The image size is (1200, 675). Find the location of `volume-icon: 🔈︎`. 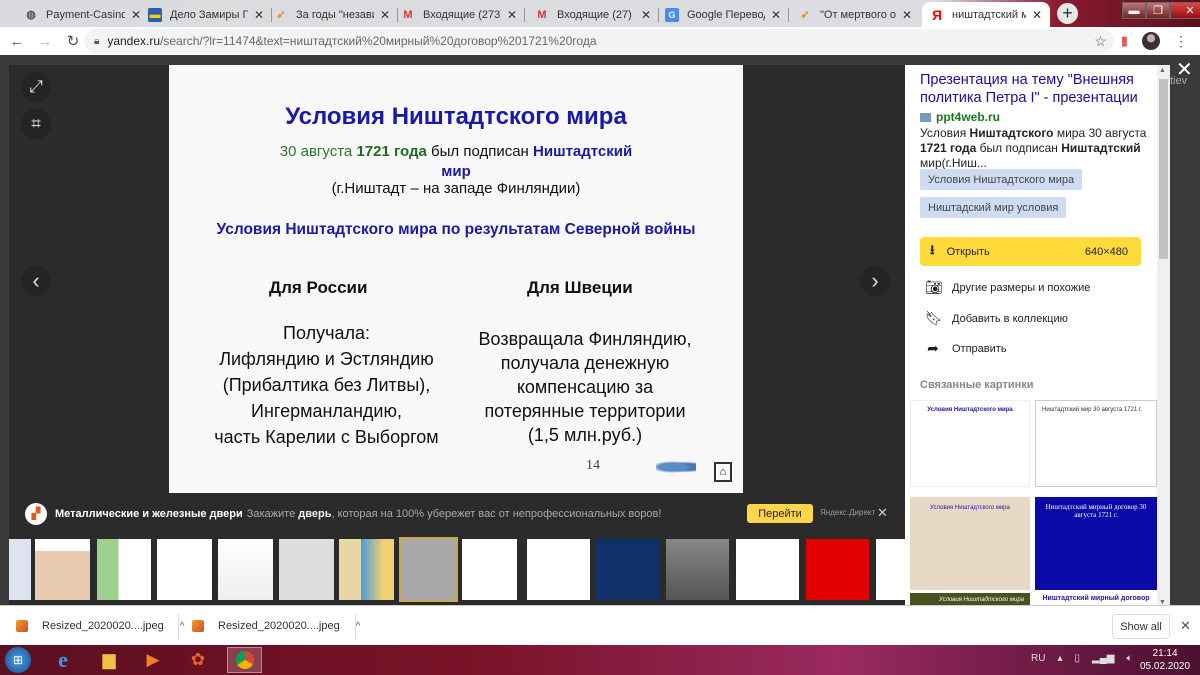

volume-icon: 🔈︎ is located at coordinates (1129, 658).